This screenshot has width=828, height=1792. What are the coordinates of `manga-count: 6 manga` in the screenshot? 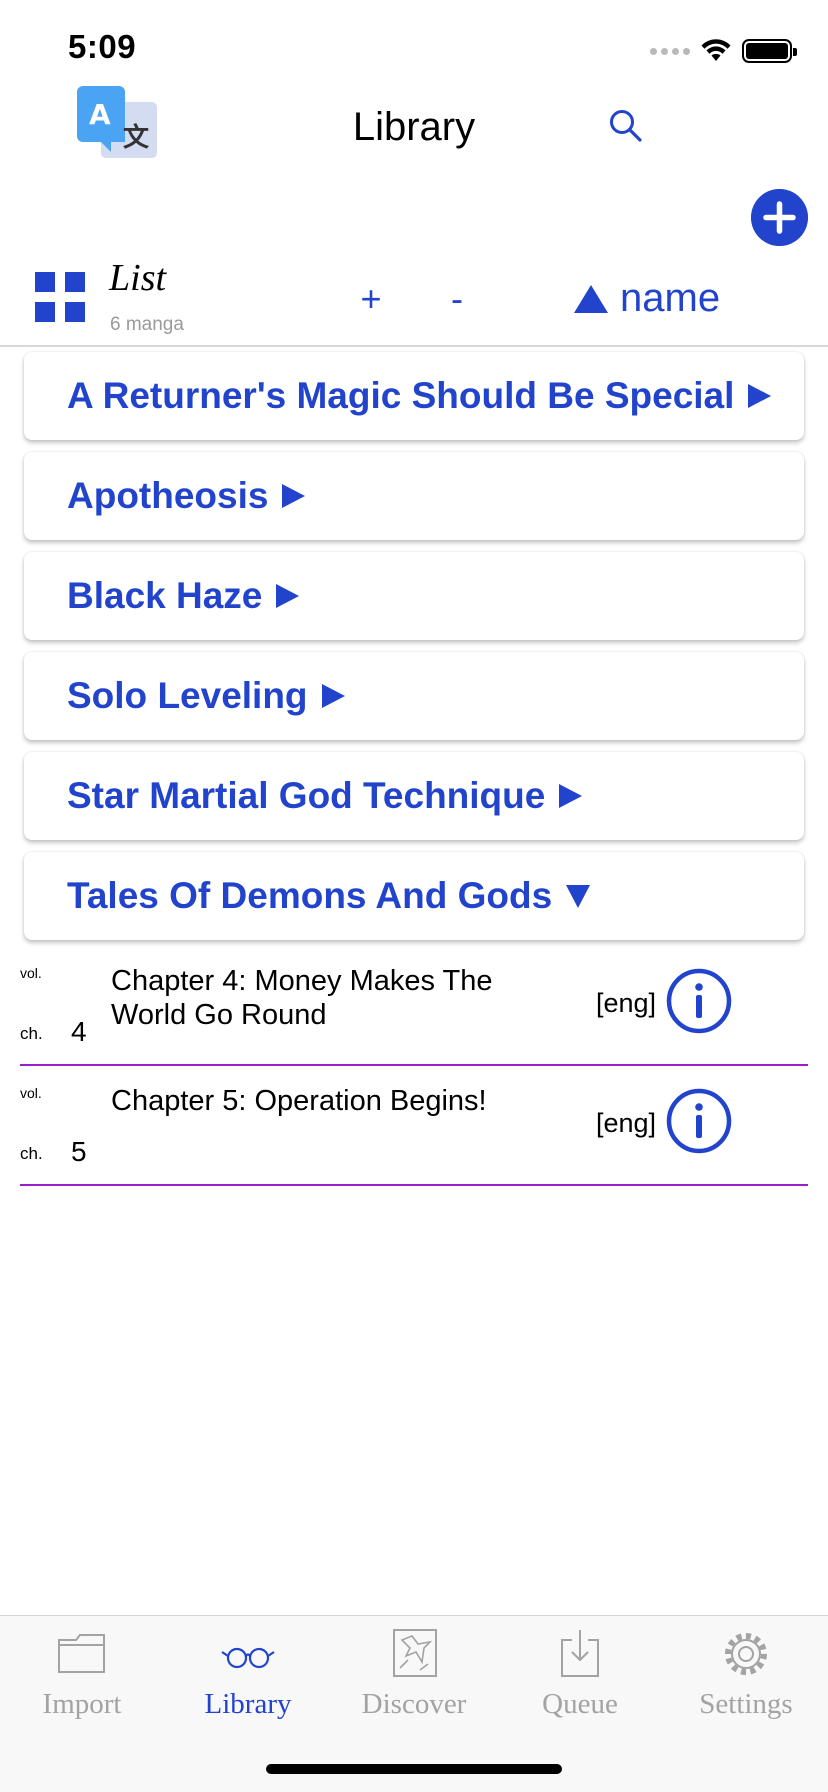 It's located at (147, 324).